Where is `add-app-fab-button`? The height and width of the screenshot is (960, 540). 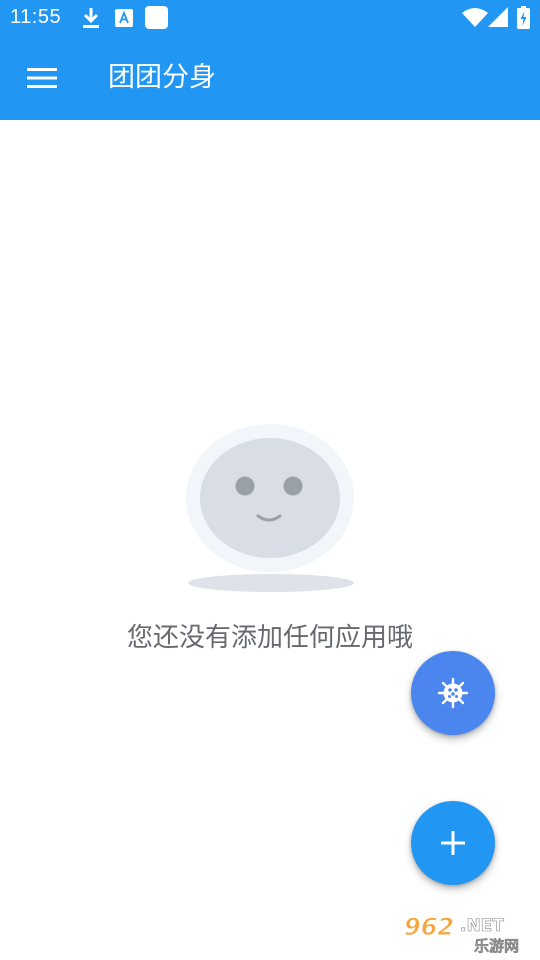 add-app-fab-button is located at coordinates (453, 843).